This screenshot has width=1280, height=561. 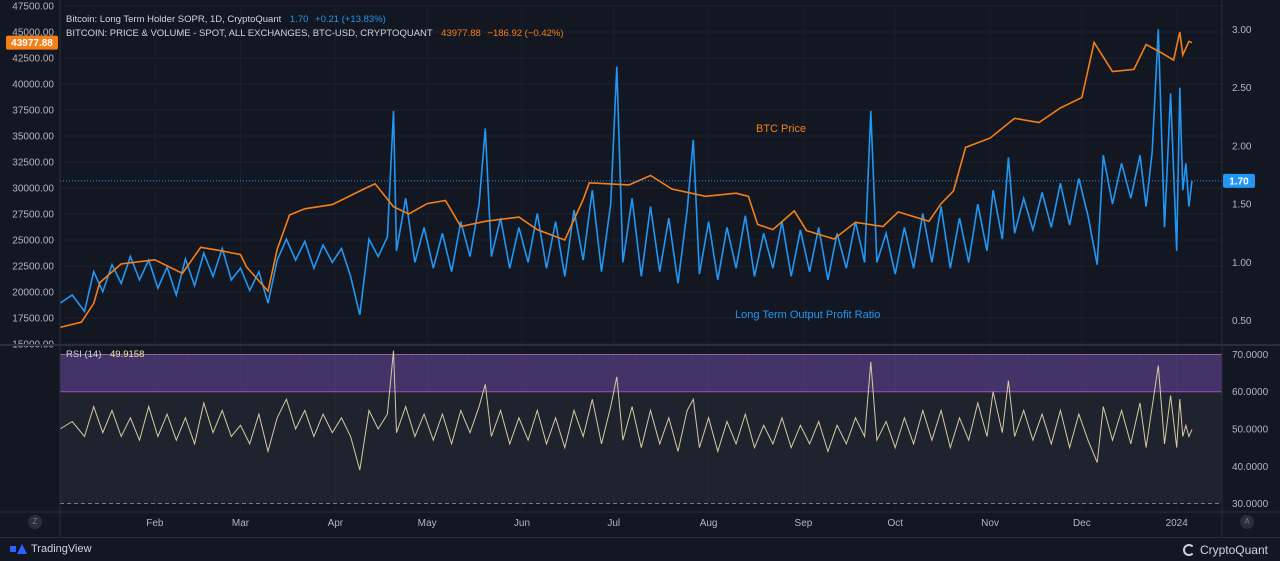 I want to click on left-tick-label: 20000.00, so click(x=33, y=293).